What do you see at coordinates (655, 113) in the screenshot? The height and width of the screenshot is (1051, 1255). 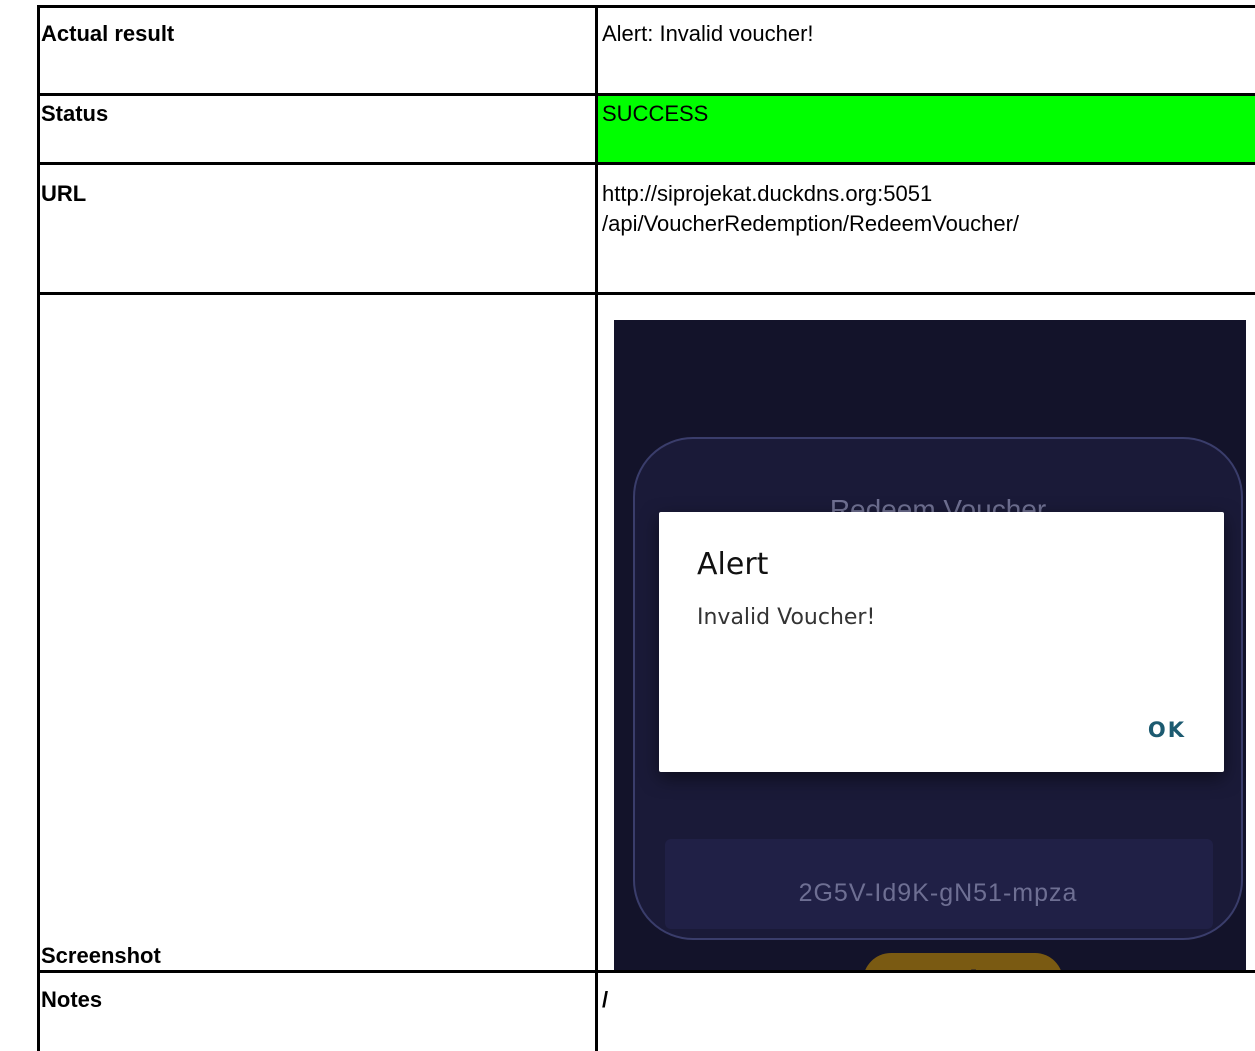 I see `status-value: SUCCESS` at bounding box center [655, 113].